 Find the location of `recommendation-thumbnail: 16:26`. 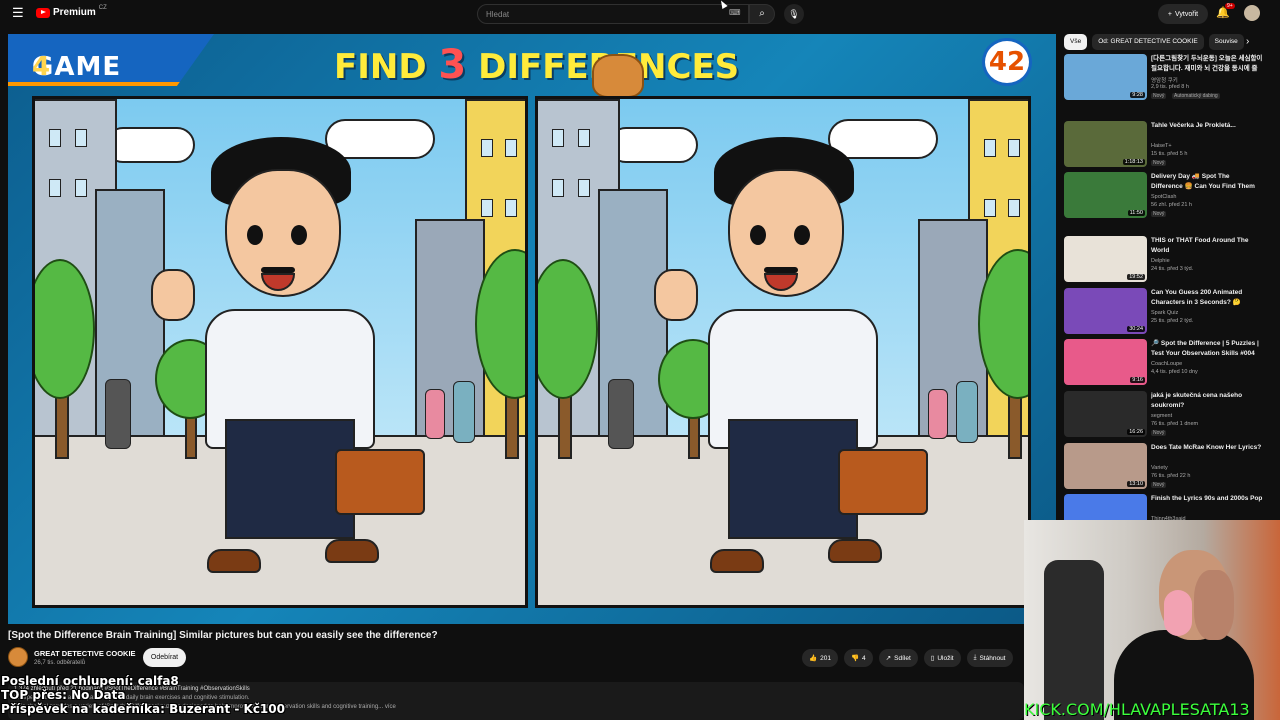

recommendation-thumbnail: 16:26 is located at coordinates (1105, 414).